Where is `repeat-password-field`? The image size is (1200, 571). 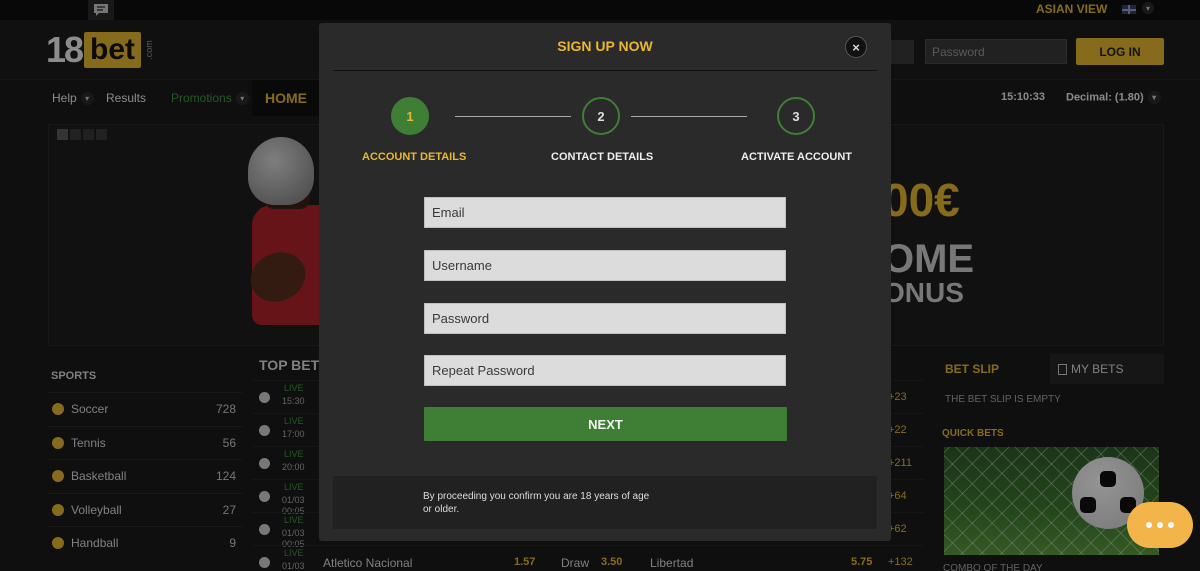 repeat-password-field is located at coordinates (605, 370).